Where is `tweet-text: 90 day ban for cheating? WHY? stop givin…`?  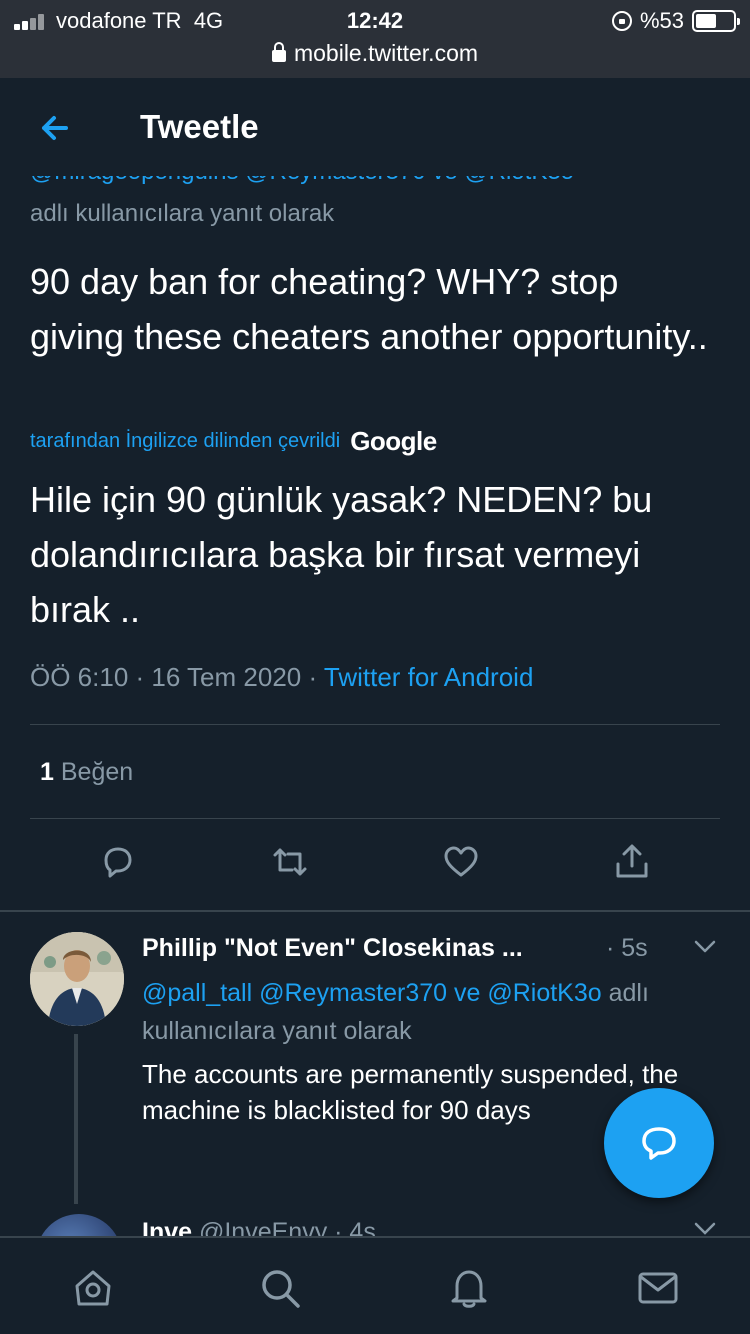
tweet-text: 90 day ban for cheating? WHY? stop givin… is located at coordinates (369, 309).